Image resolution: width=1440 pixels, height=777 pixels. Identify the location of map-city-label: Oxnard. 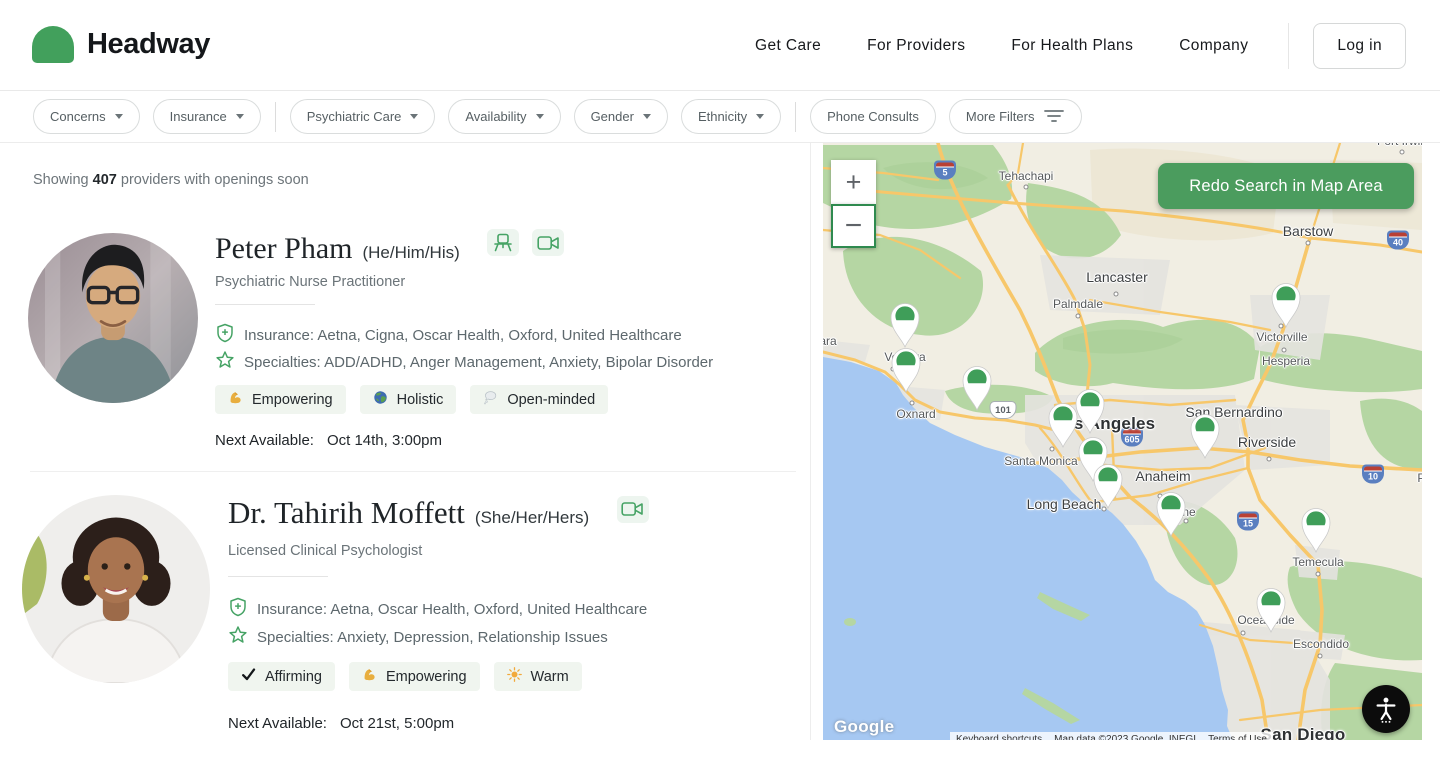
(916, 414).